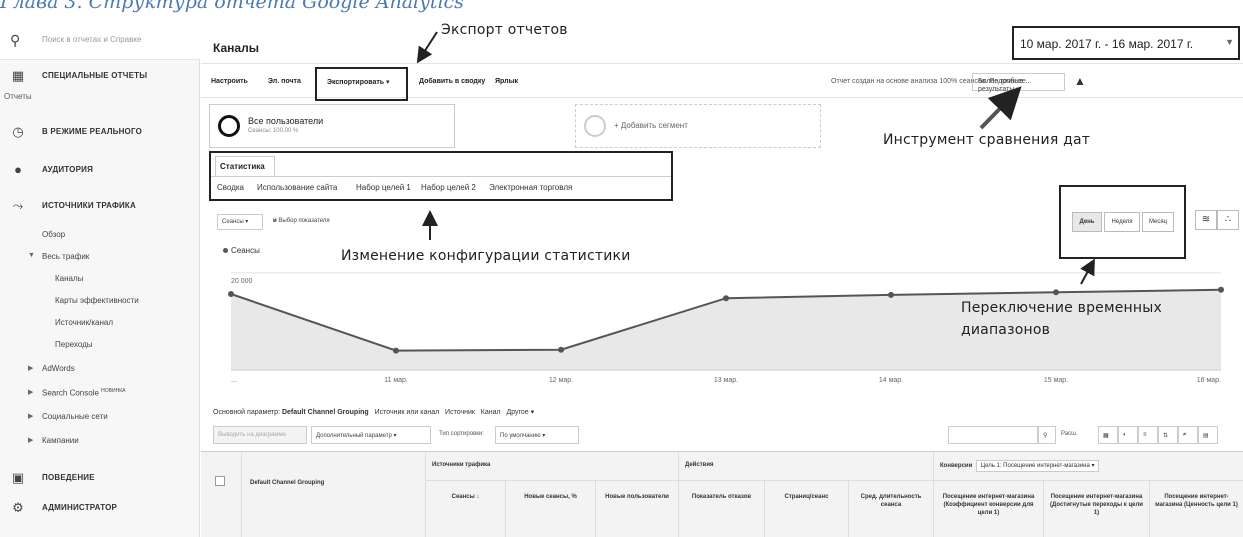  I want to click on precision-select: Более точные результаты ▾, so click(1018, 83).